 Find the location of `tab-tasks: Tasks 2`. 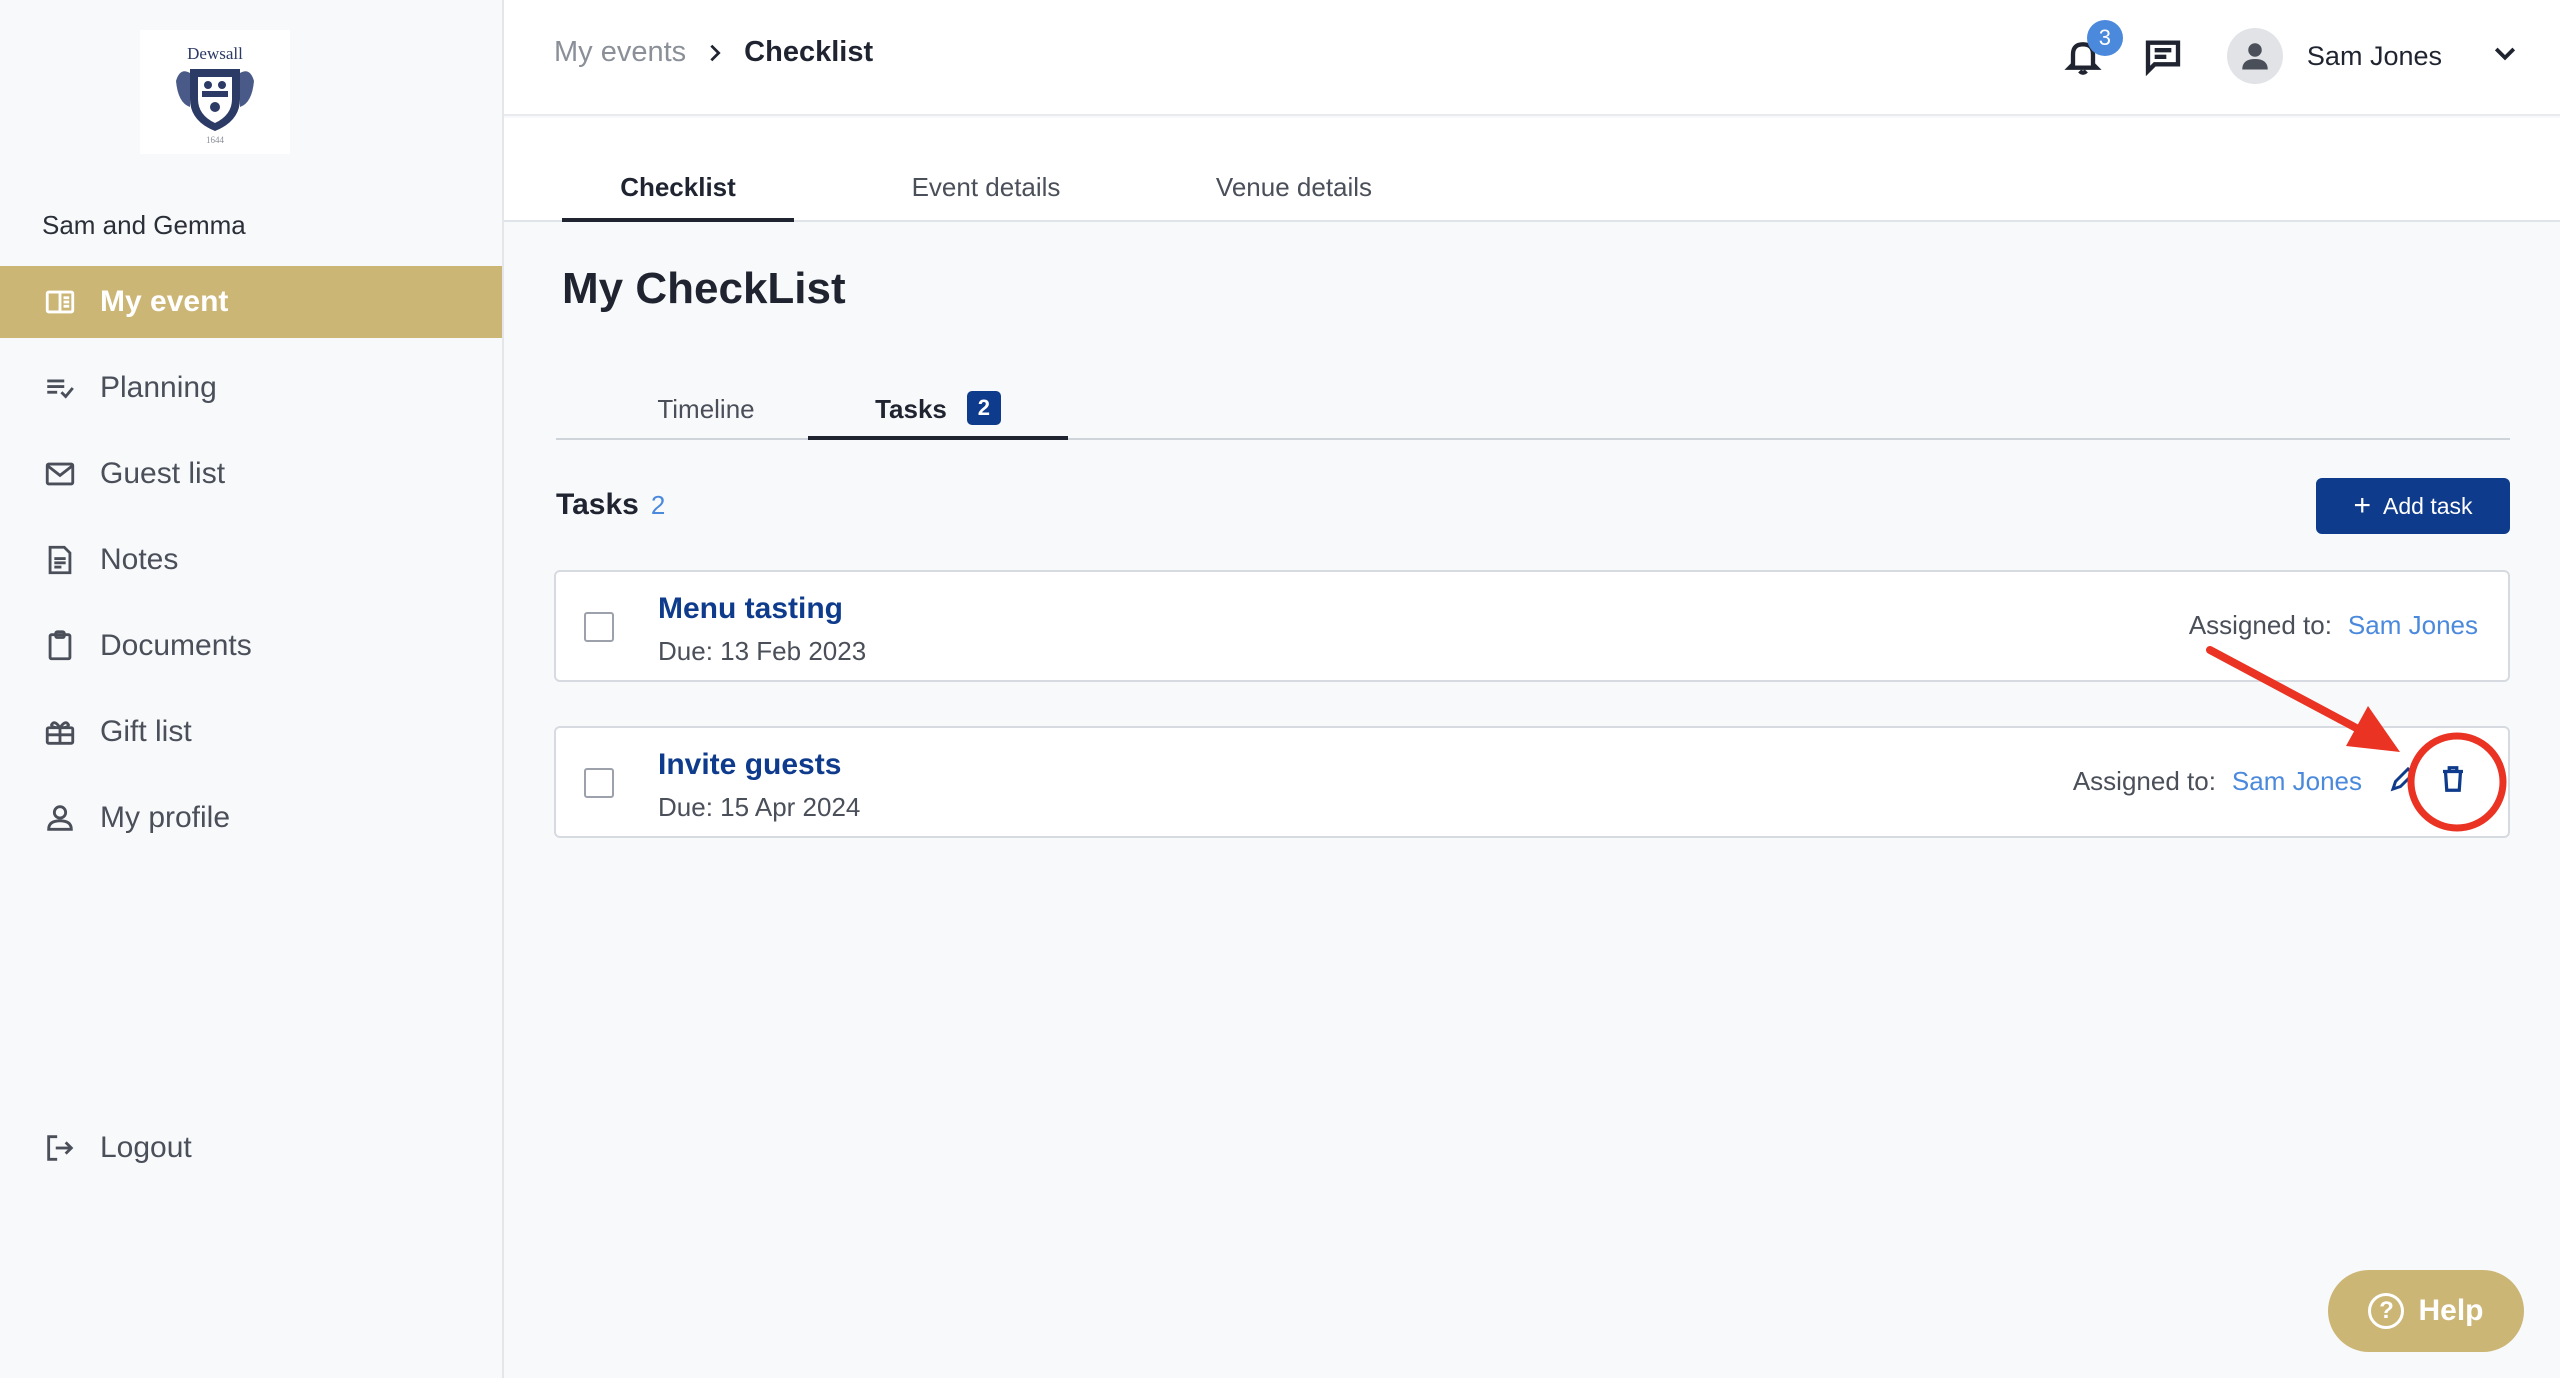

tab-tasks: Tasks 2 is located at coordinates (938, 415).